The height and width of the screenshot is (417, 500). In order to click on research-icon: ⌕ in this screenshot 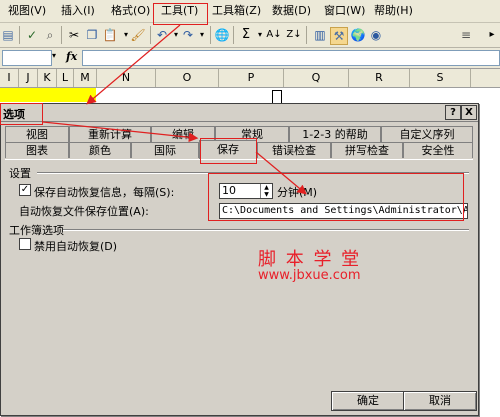, I will do `click(50, 35)`.